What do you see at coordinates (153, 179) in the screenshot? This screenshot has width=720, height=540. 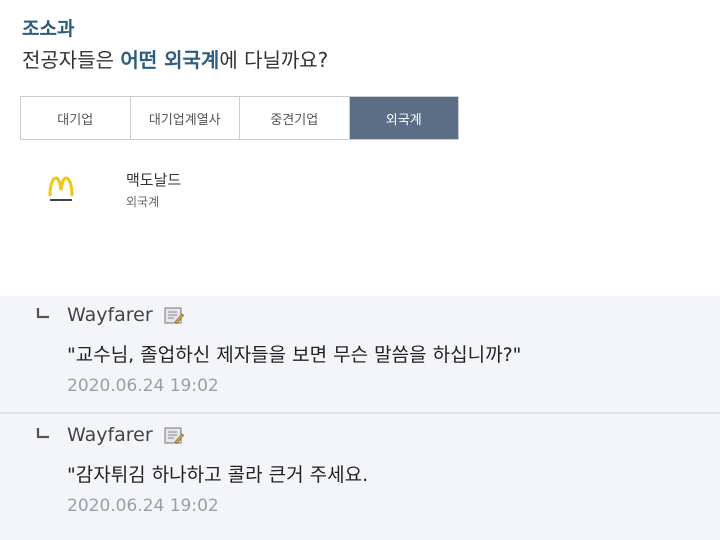 I see `company-name: 맥도날드` at bounding box center [153, 179].